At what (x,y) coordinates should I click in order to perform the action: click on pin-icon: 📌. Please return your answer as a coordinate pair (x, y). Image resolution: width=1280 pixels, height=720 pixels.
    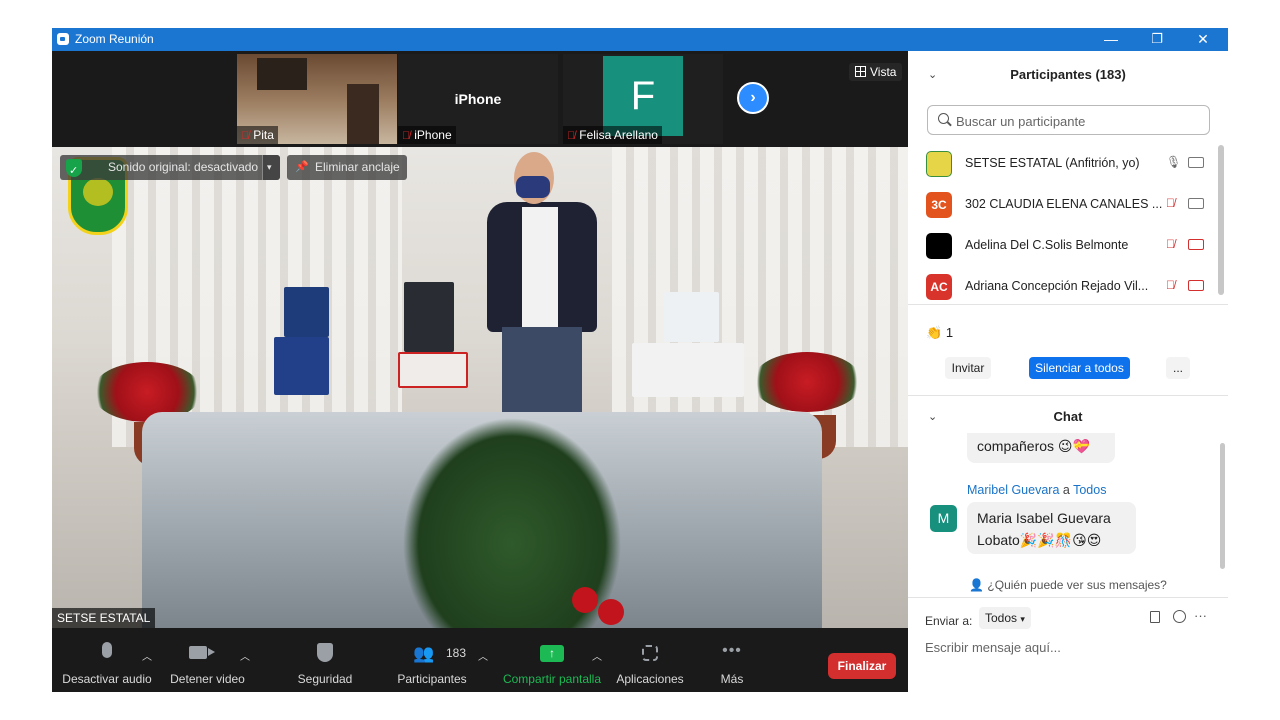
    Looking at the image, I should click on (302, 167).